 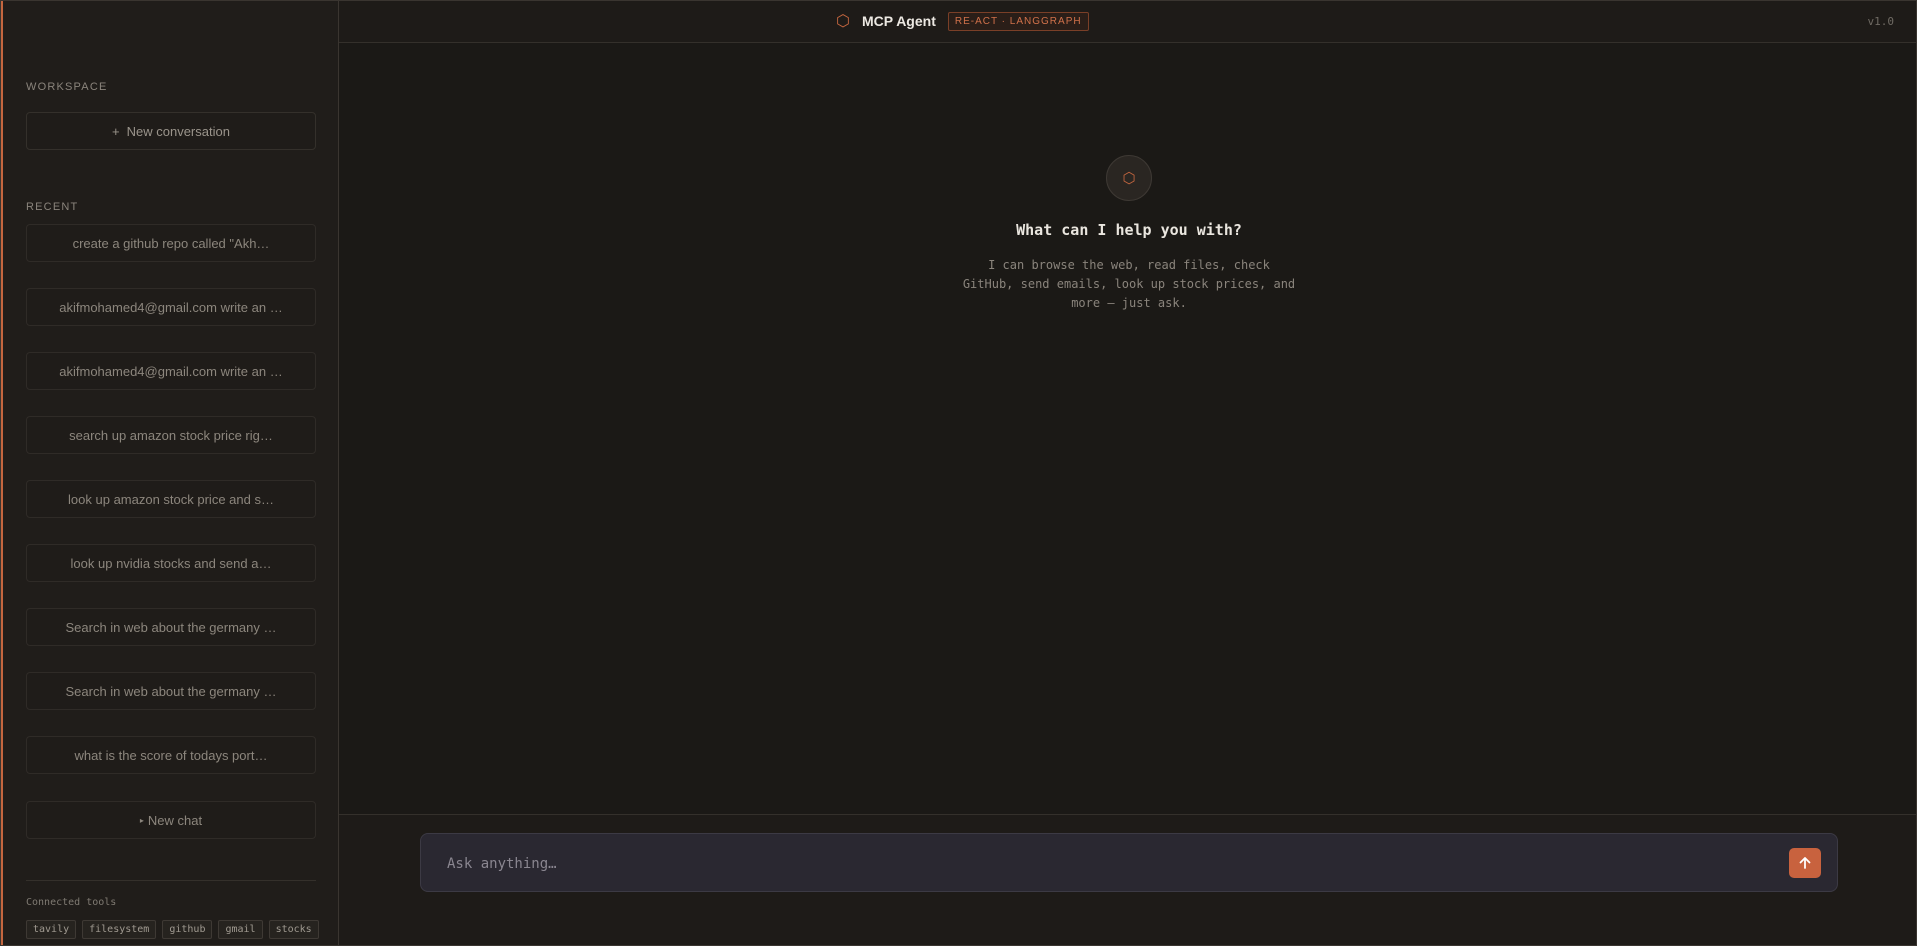 I want to click on send-button, so click(x=1805, y=863).